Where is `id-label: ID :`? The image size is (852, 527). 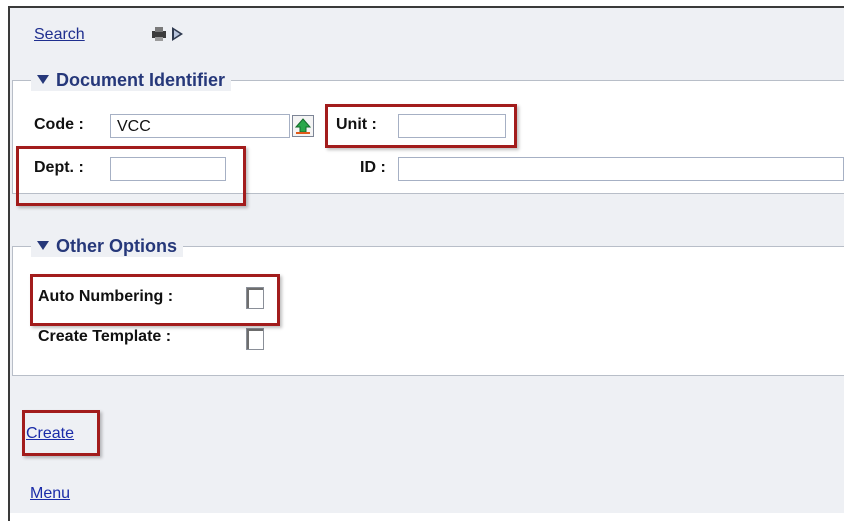 id-label: ID : is located at coordinates (373, 167).